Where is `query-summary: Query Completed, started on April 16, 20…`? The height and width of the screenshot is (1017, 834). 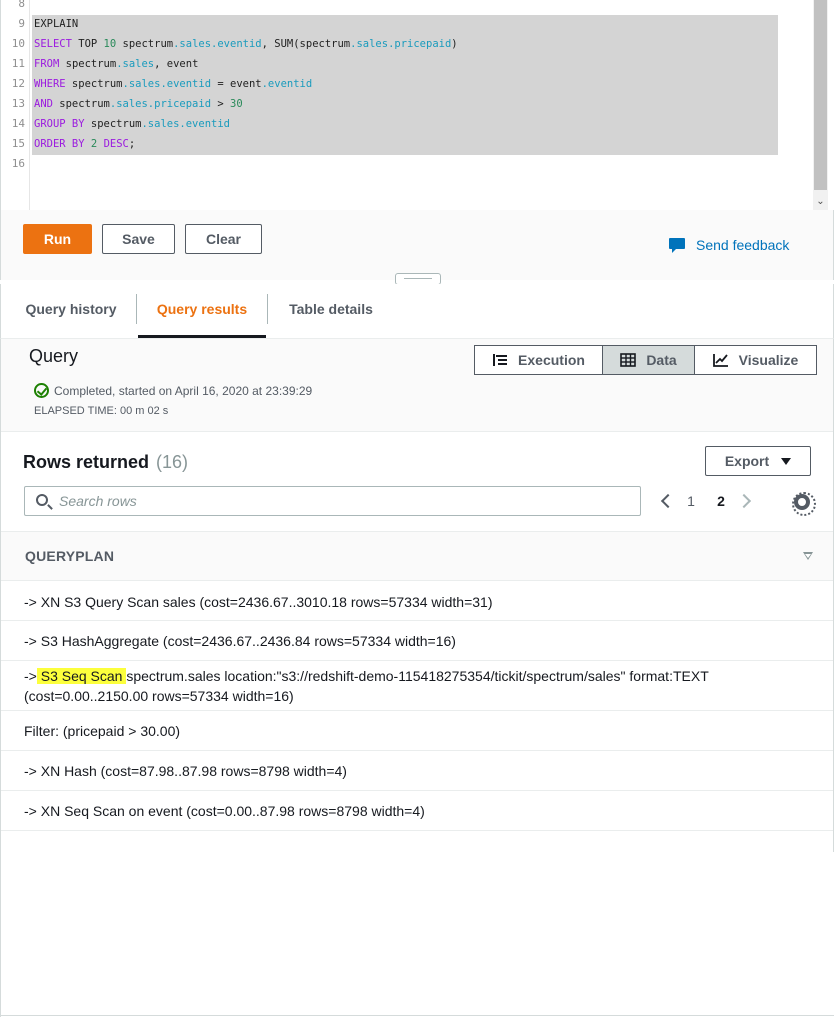
query-summary: Query Completed, started on April 16, 20… is located at coordinates (417, 385).